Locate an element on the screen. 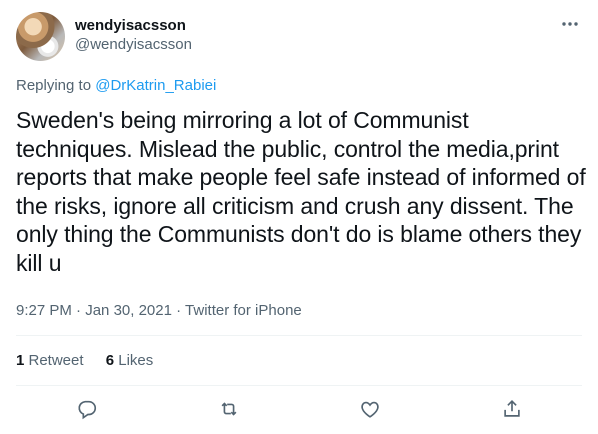 The height and width of the screenshot is (434, 598). tweet-date: Jan 30, 2021 is located at coordinates (128, 310).